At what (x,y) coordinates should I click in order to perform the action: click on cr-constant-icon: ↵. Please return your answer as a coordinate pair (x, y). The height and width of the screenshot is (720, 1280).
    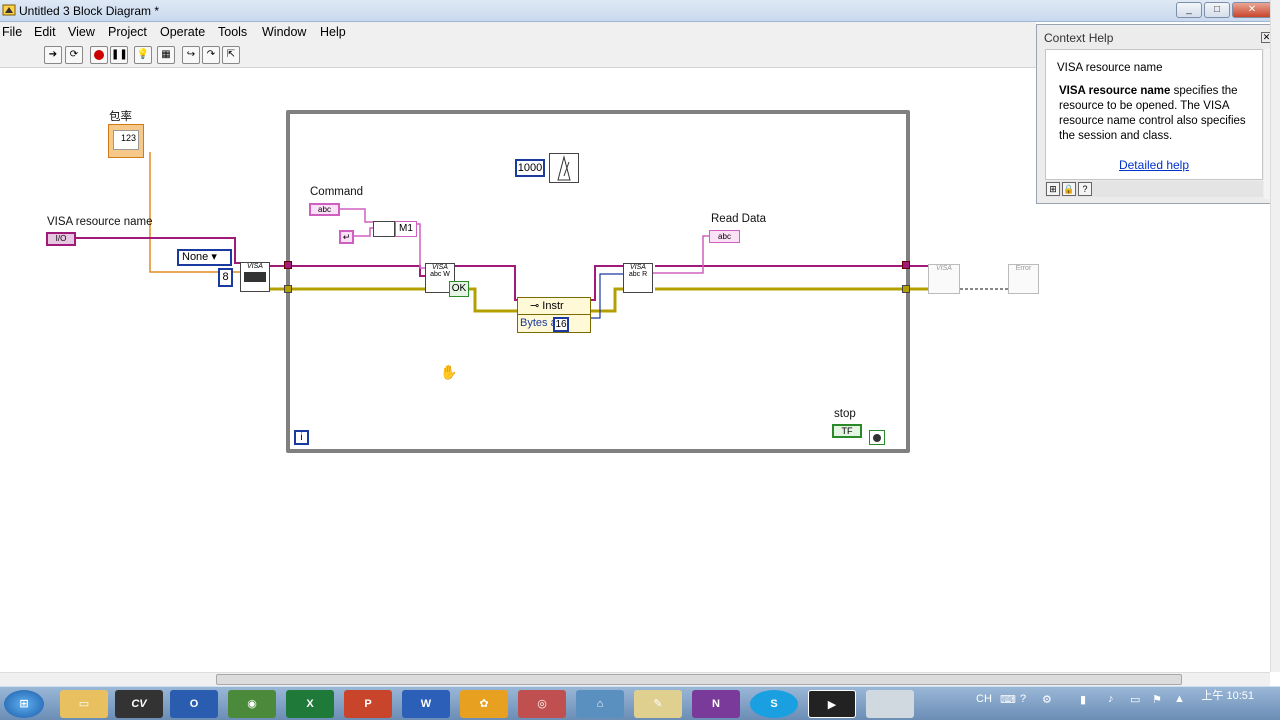
    Looking at the image, I should click on (346, 237).